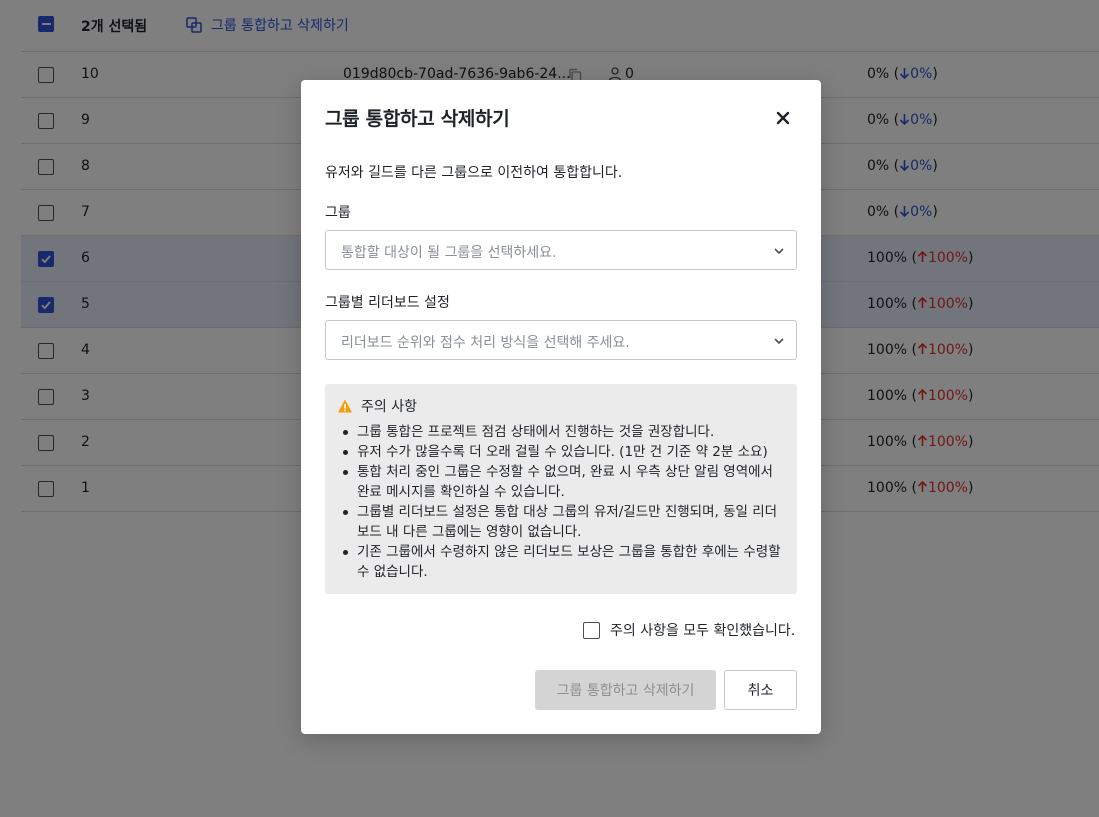 The height and width of the screenshot is (817, 1099). I want to click on notice-header: 주의 사항, so click(377, 406).